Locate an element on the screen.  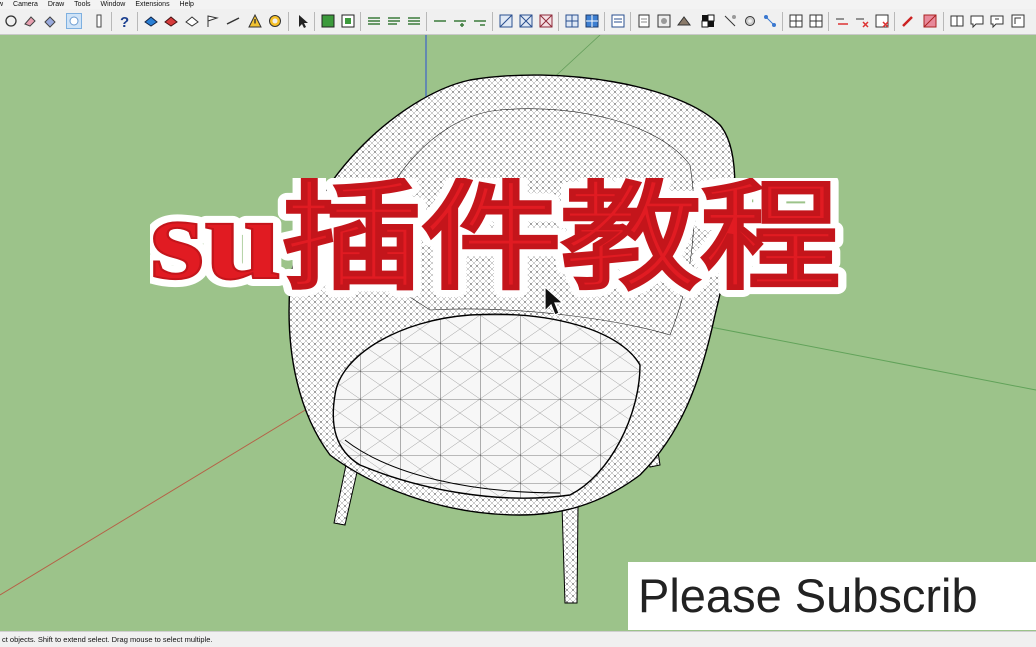
camera-icon is located at coordinates (684, 21).